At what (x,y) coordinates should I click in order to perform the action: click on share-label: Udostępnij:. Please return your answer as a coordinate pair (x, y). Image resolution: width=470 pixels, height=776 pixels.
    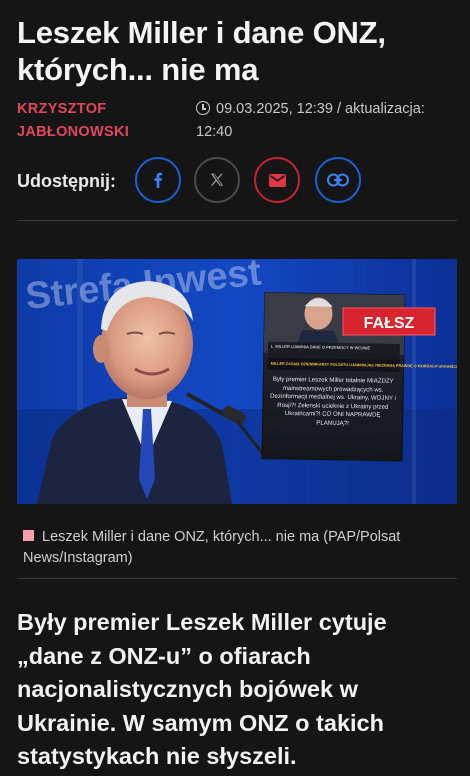
    Looking at the image, I should click on (66, 181).